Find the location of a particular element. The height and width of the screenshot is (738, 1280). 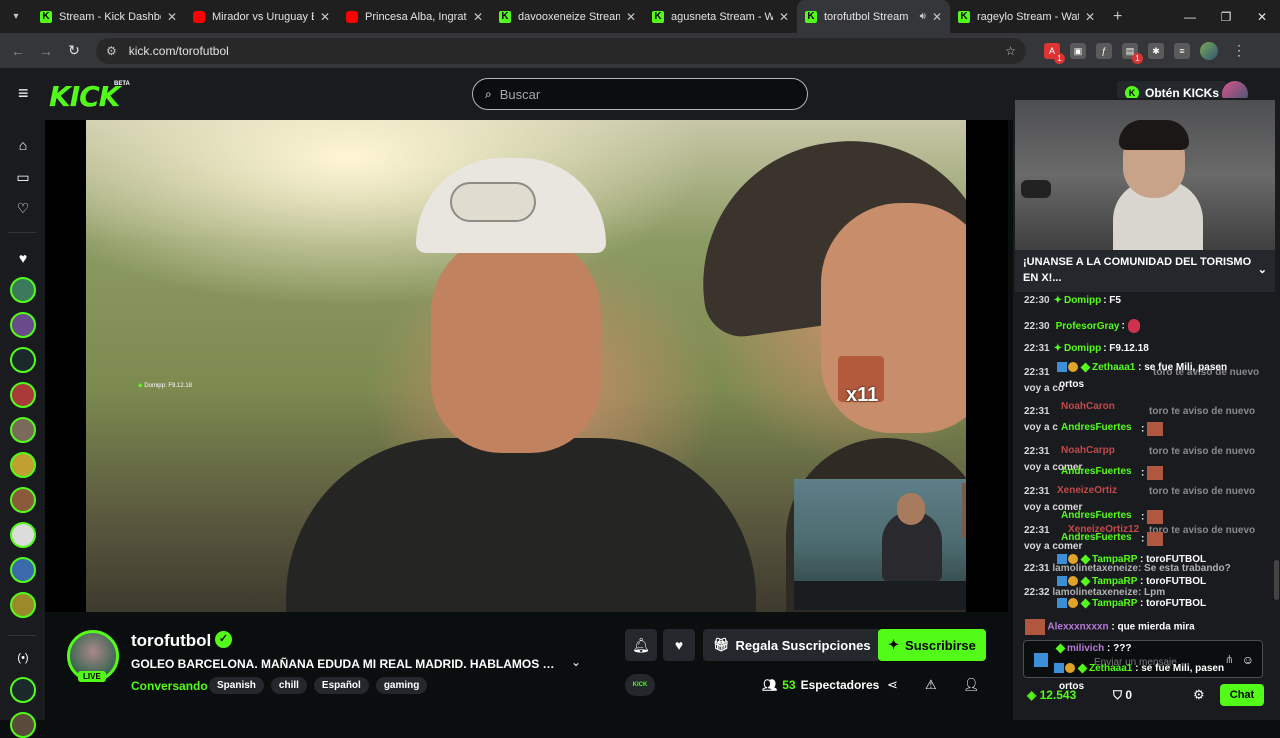

verified-check-icon: ✓ is located at coordinates (223, 639).